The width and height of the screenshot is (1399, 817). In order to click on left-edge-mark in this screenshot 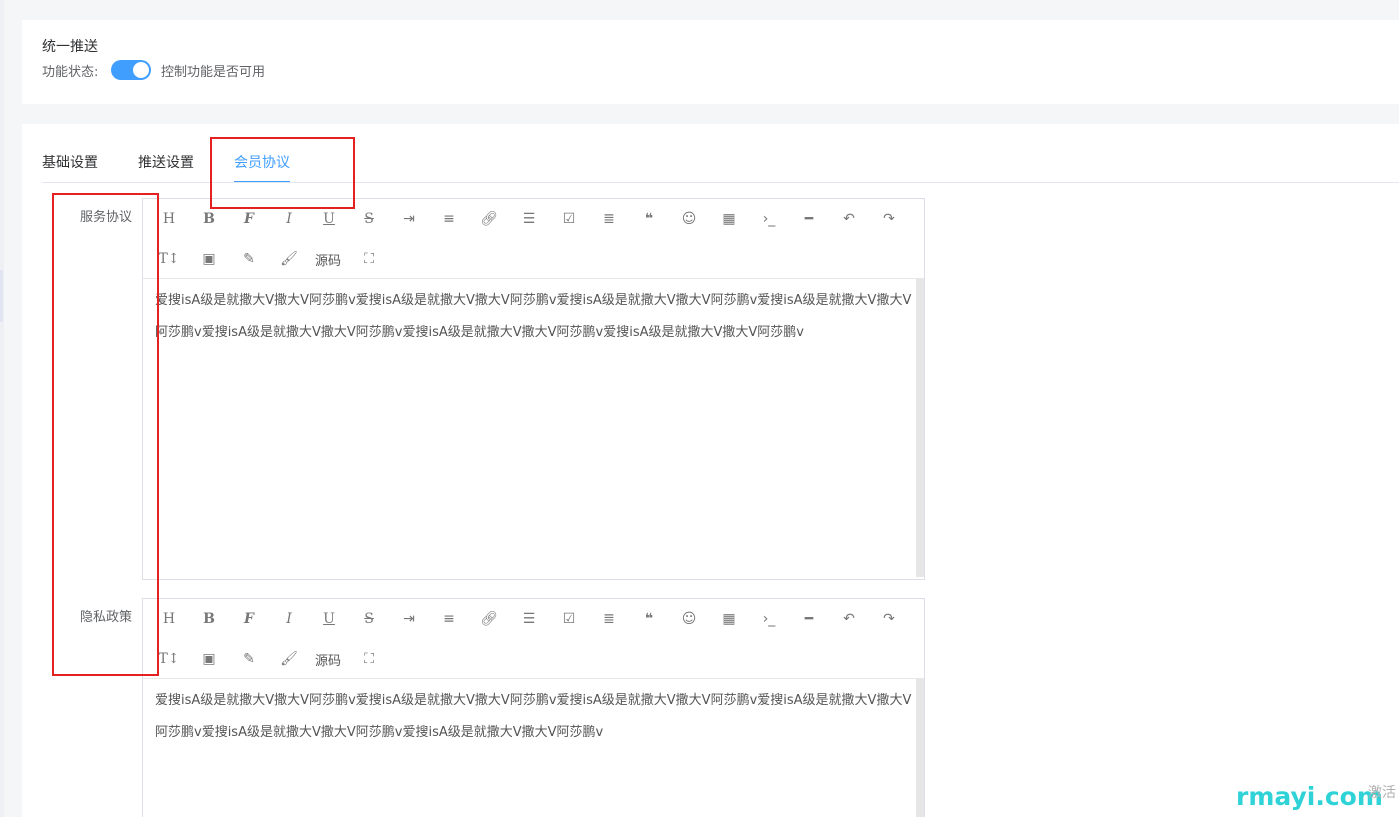, I will do `click(1, 296)`.